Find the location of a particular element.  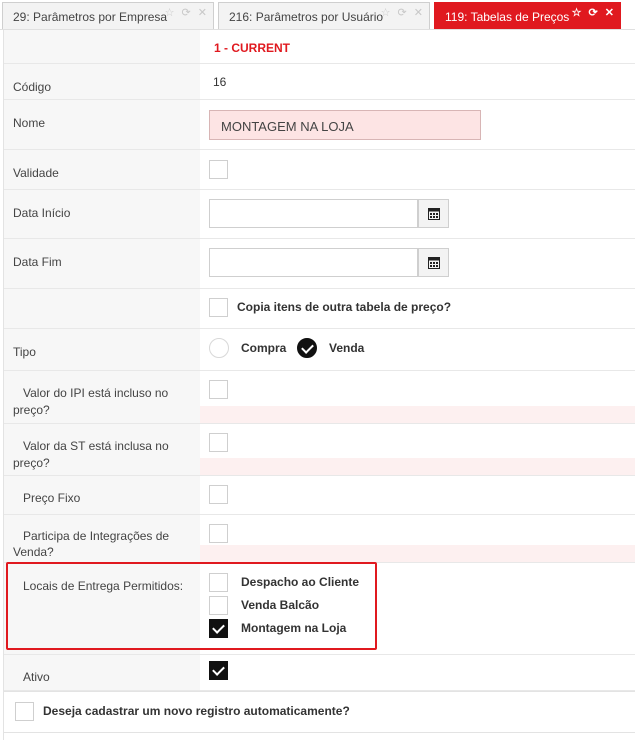

status-row: 1 - CURRENT is located at coordinates (319, 47).